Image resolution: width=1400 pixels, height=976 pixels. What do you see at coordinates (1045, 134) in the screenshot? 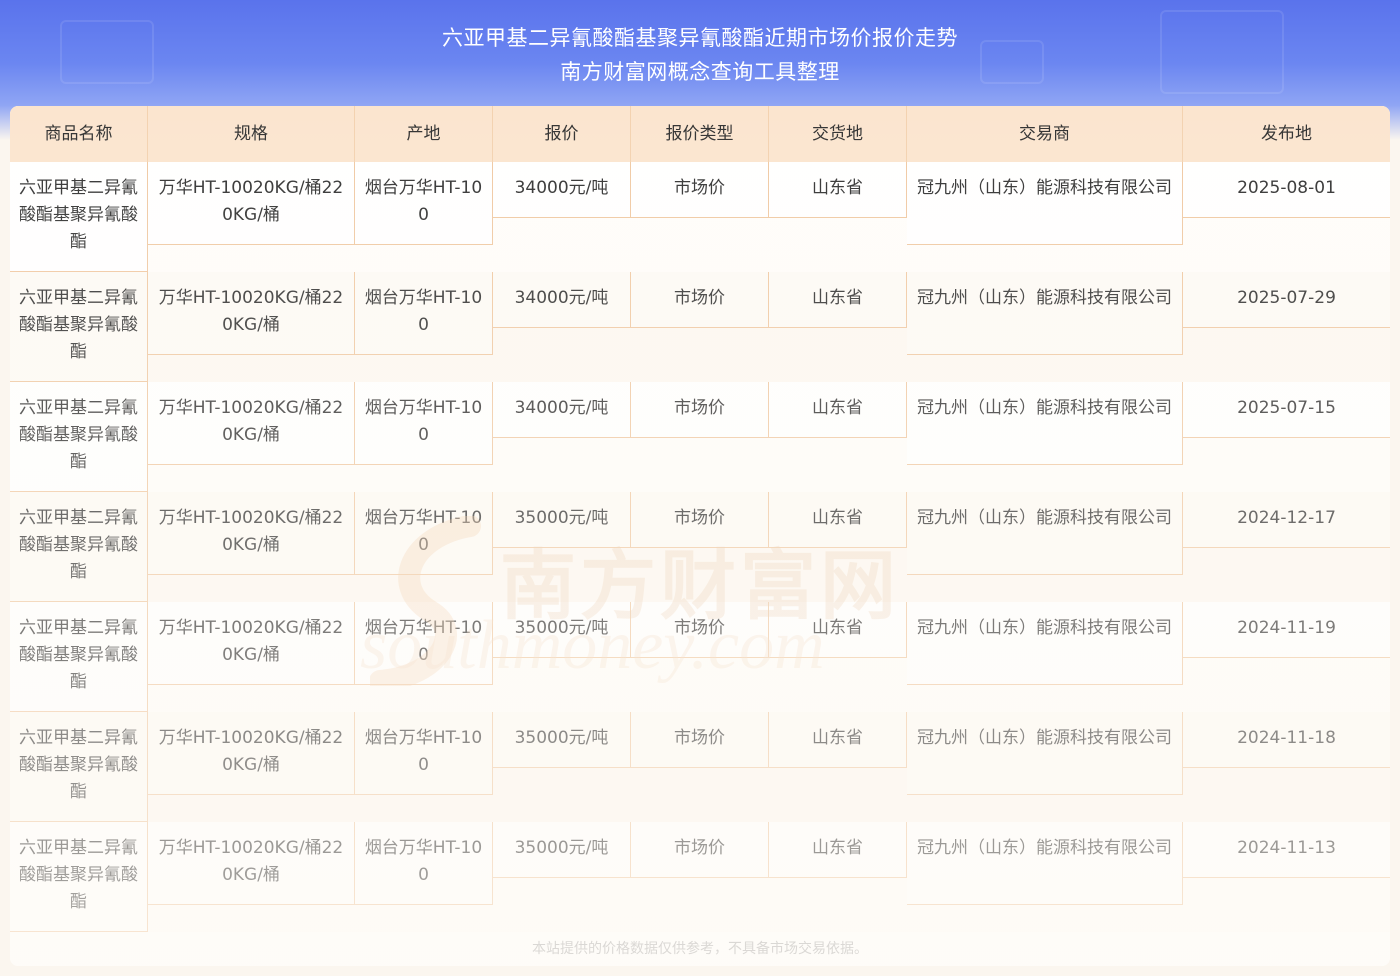
I see `header-trader: 交易商` at bounding box center [1045, 134].